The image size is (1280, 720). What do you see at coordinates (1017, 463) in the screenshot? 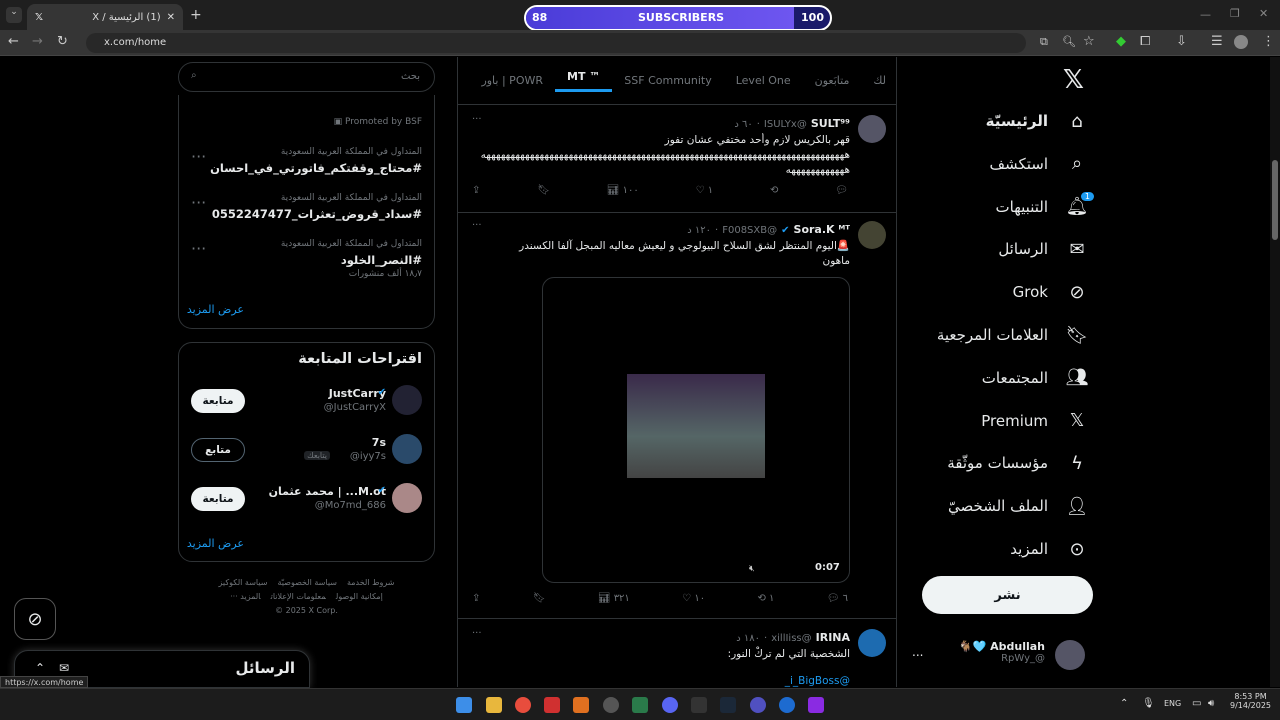
I see `nav-item: ϟ مؤسسات موثّقة` at bounding box center [1017, 463].